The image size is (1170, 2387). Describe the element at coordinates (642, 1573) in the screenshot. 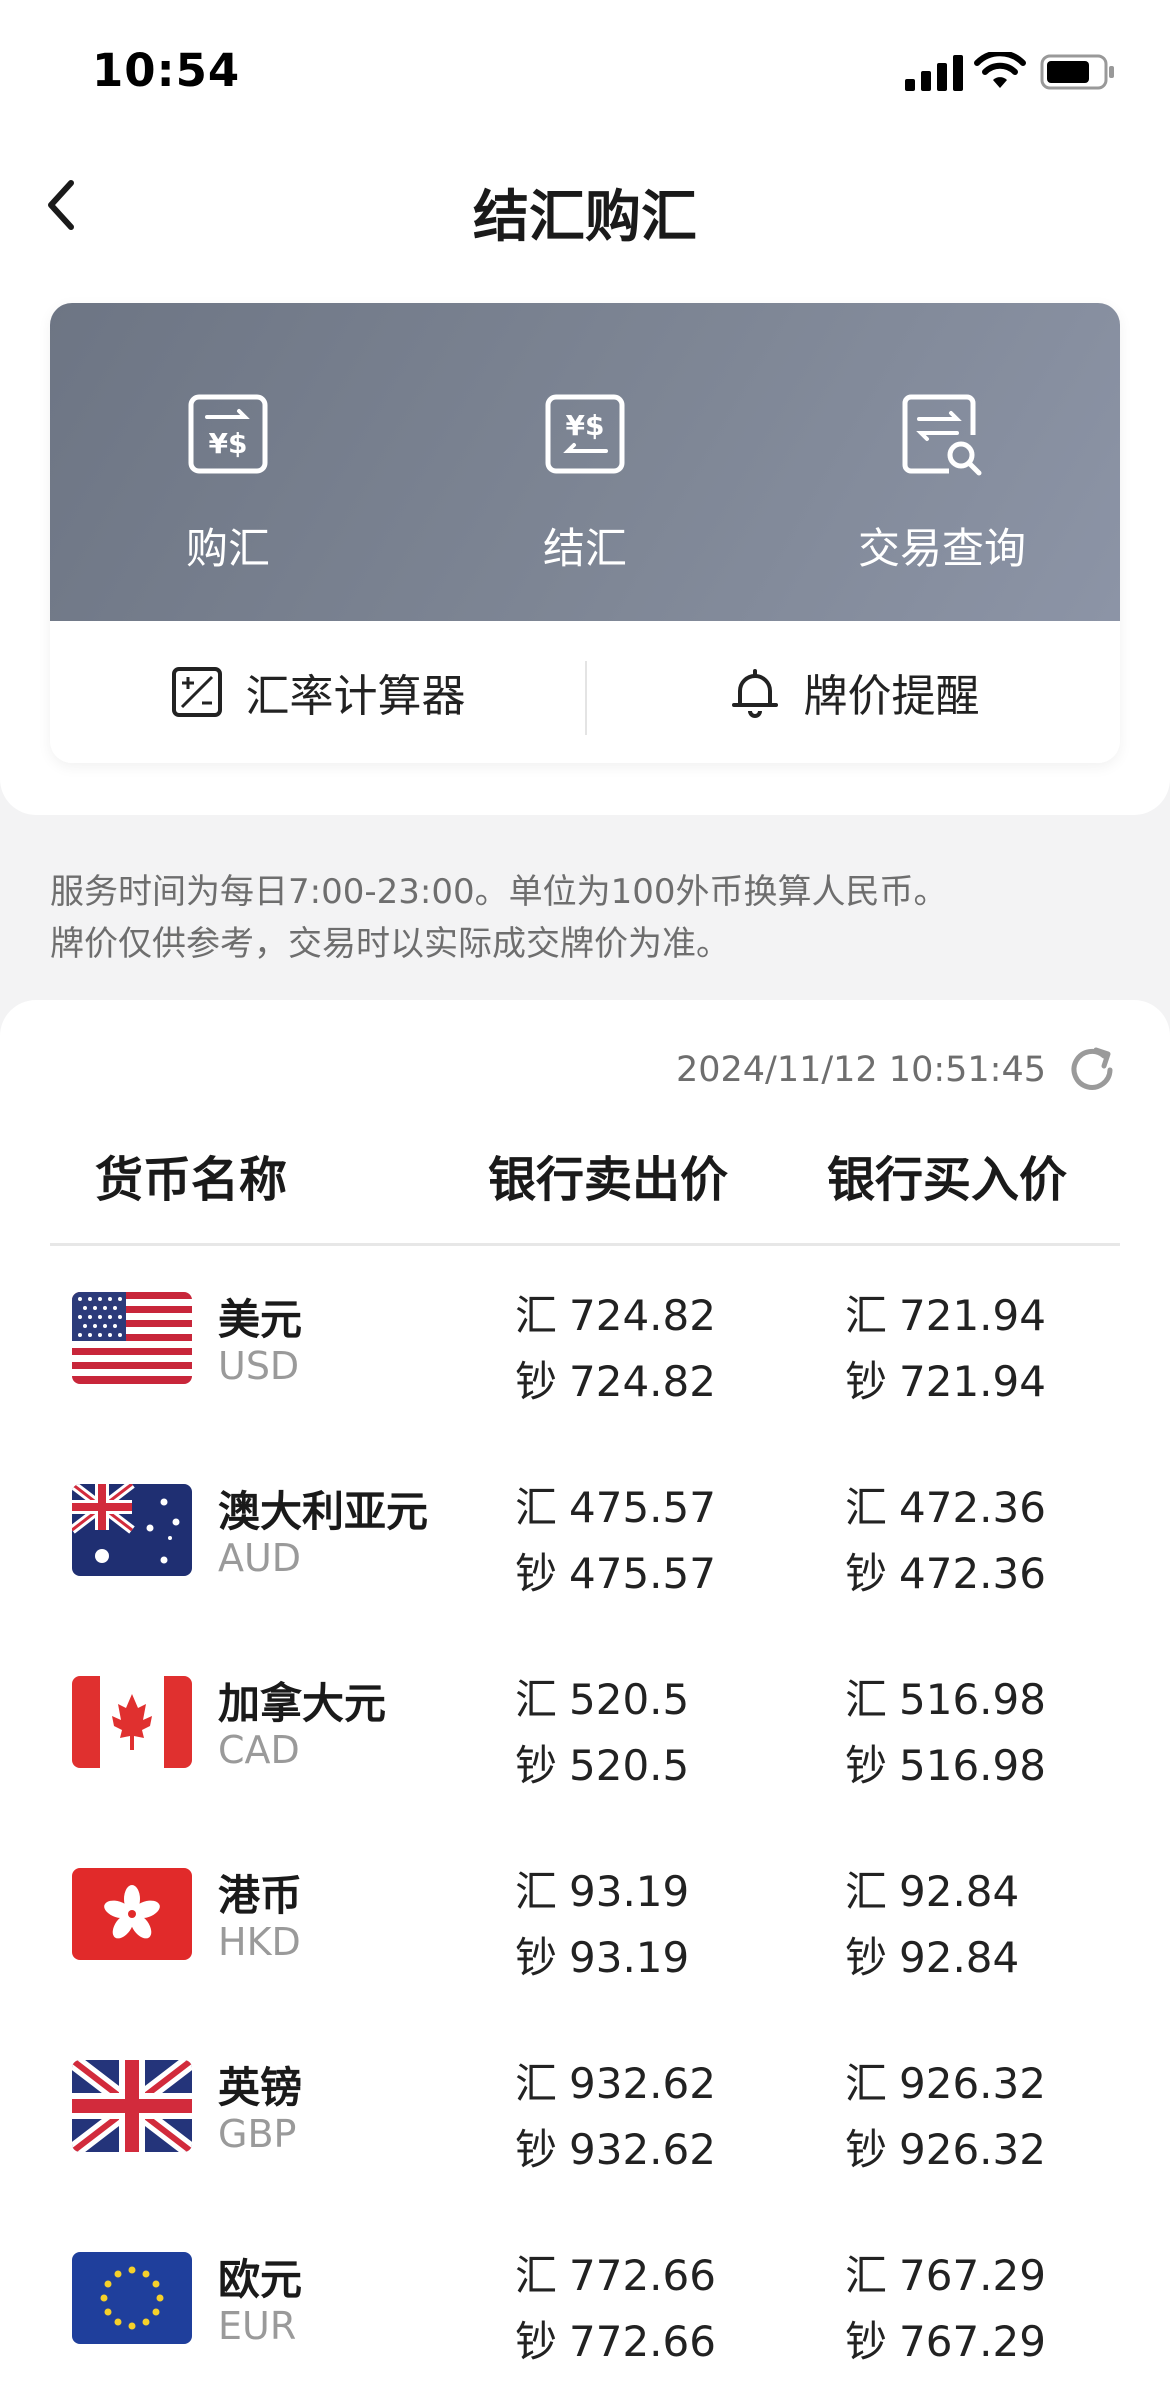

I see `sell-cash-value: 475.57` at that location.